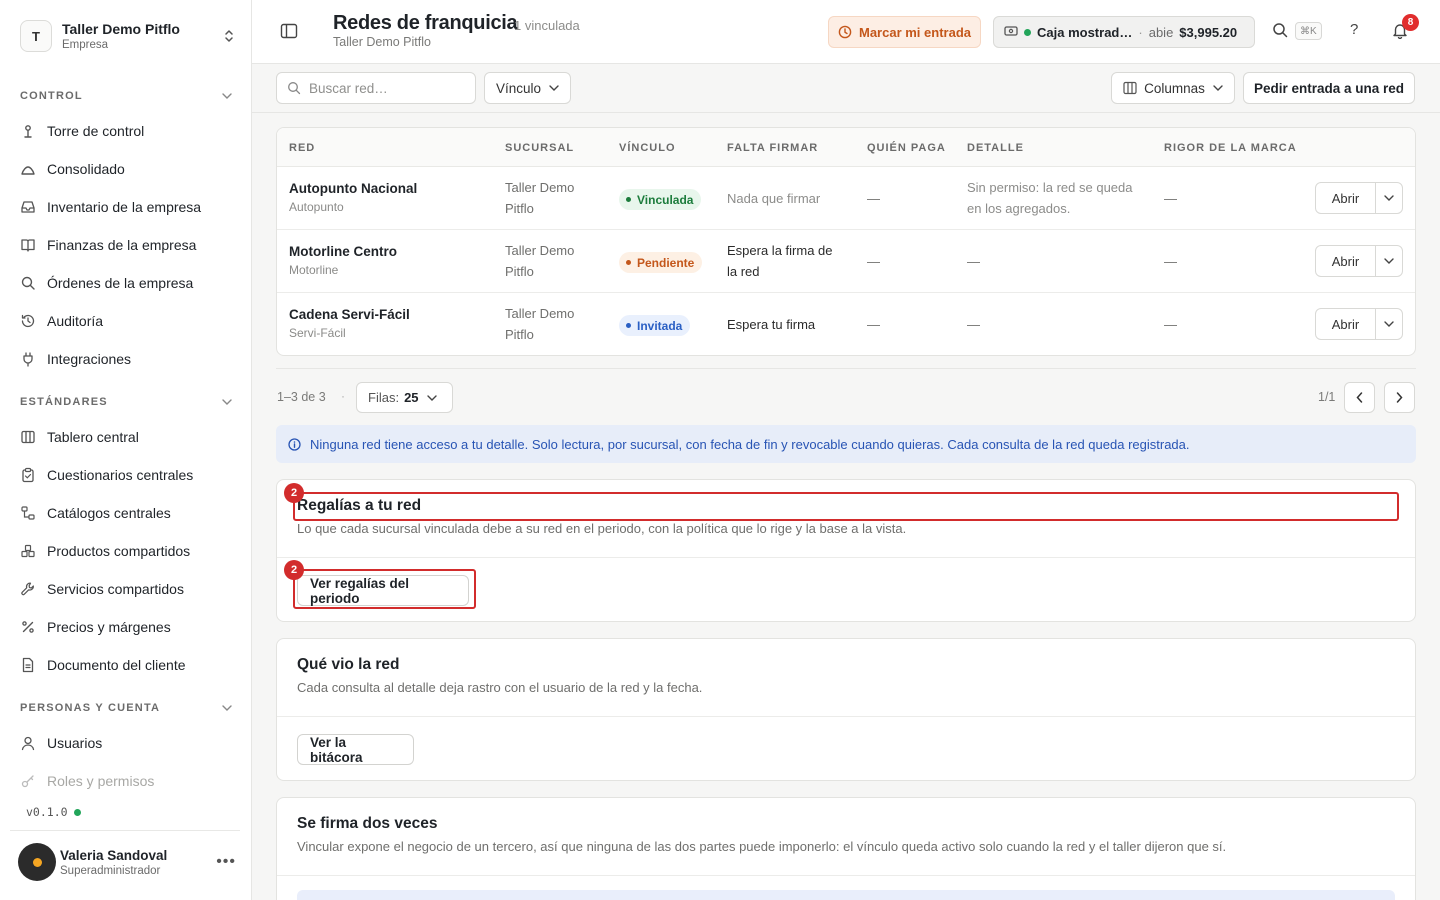  What do you see at coordinates (1208, 32) in the screenshot?
I see `register-amount: $3,995.20` at bounding box center [1208, 32].